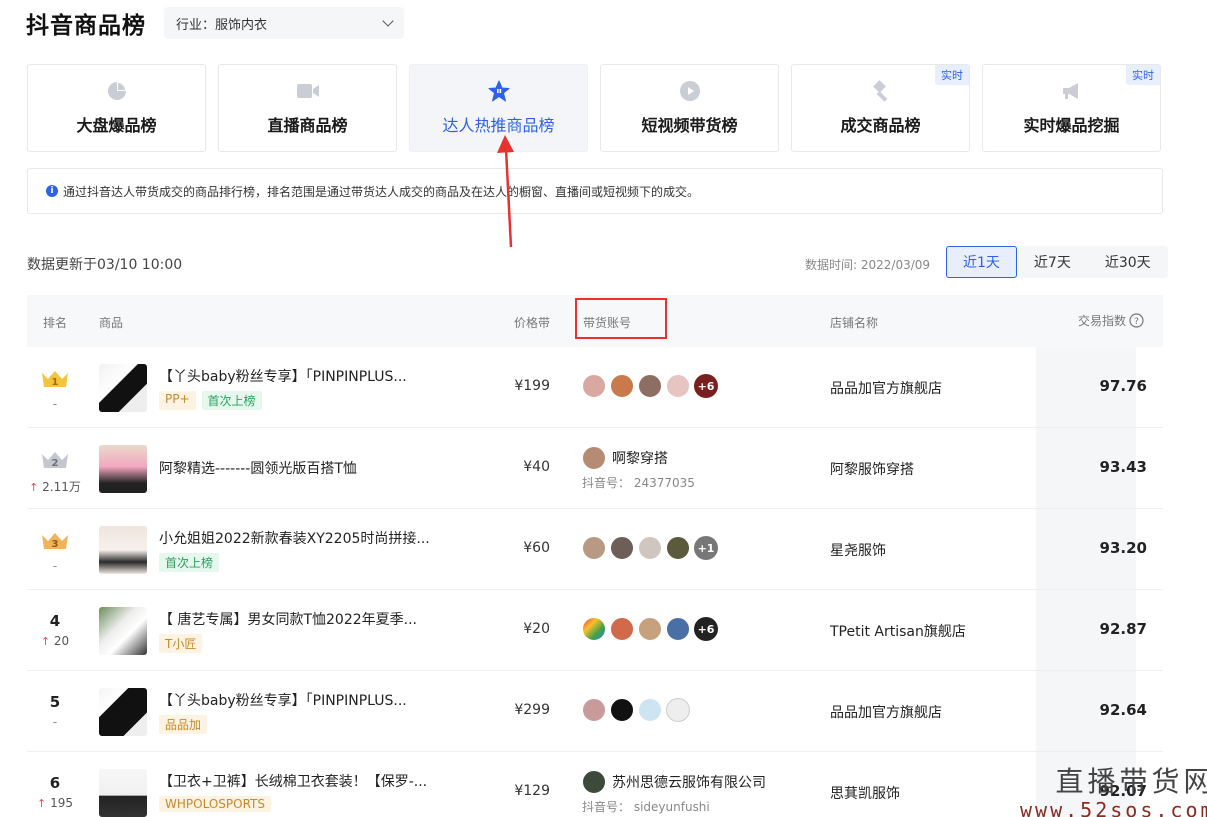  What do you see at coordinates (1123, 710) in the screenshot?
I see `trade-index: 92.64` at bounding box center [1123, 710].